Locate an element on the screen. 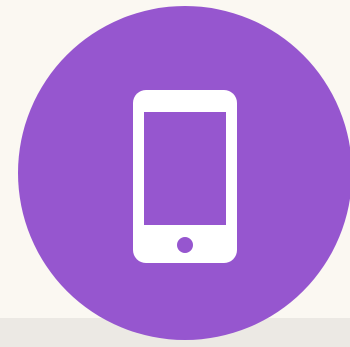 This screenshot has width=350, height=347. phone-home-button is located at coordinates (185, 245).